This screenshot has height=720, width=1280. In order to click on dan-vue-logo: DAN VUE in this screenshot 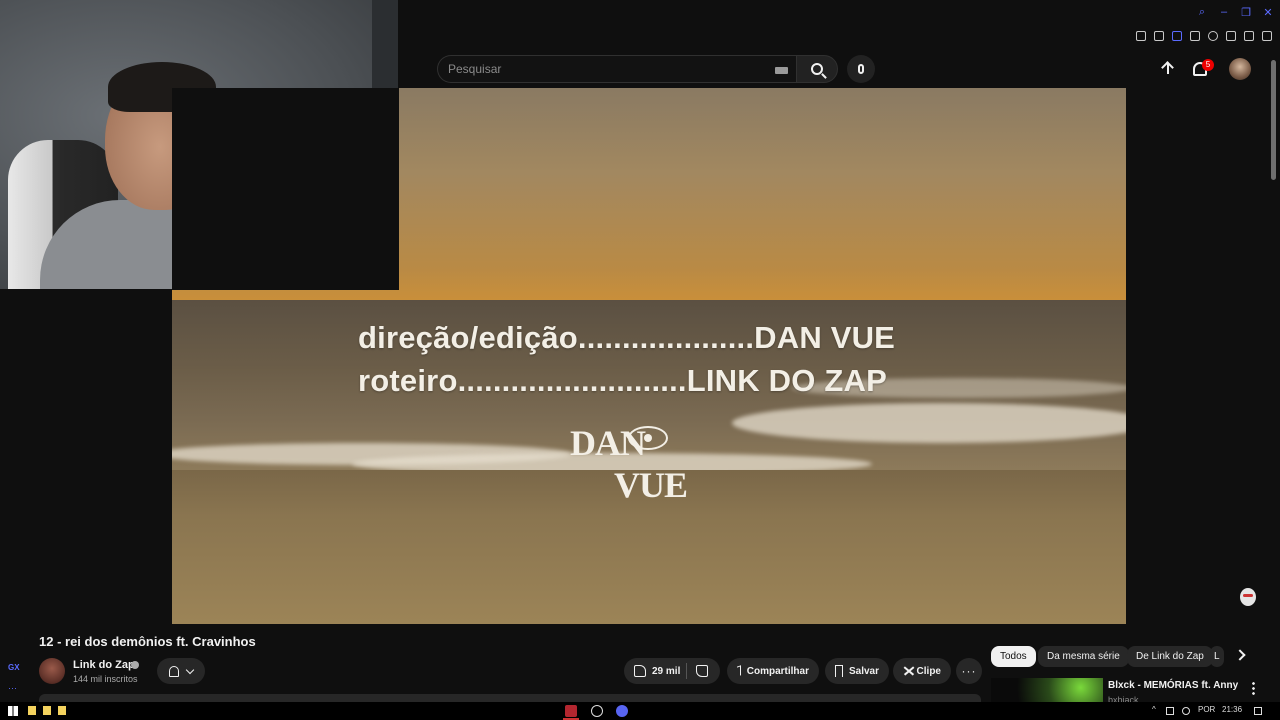, I will do `click(629, 464)`.